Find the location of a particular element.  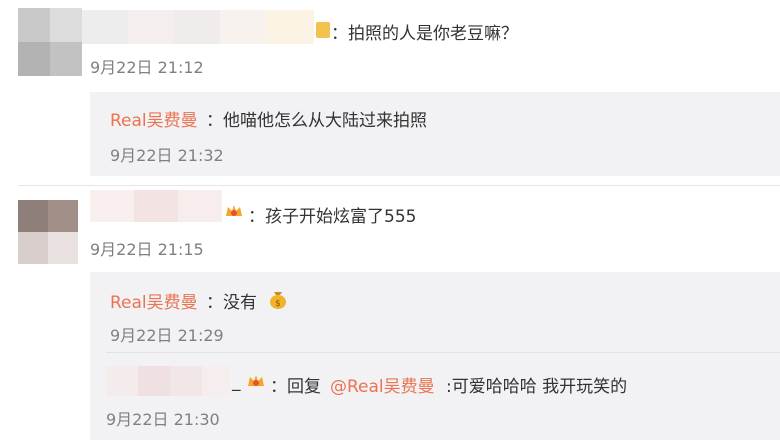

reply-text: ：他喵他怎么从大陆过来拍照 is located at coordinates (316, 121).